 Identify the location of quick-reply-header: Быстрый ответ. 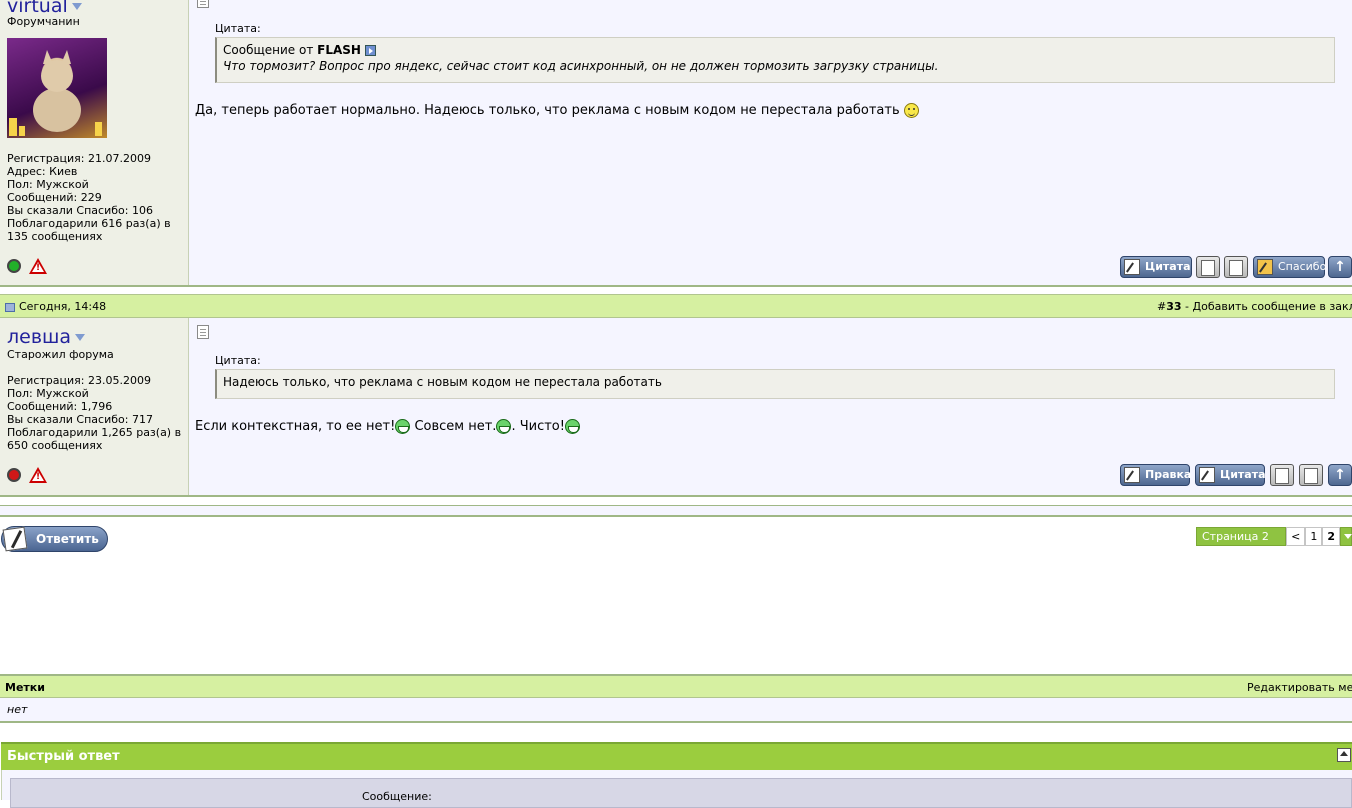
(676, 756).